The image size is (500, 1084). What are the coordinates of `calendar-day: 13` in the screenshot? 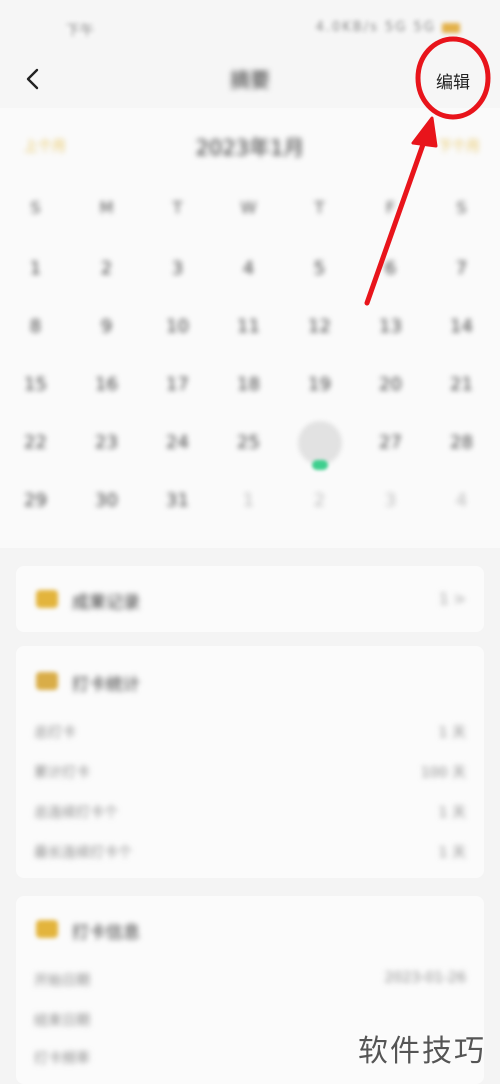 It's located at (390, 326).